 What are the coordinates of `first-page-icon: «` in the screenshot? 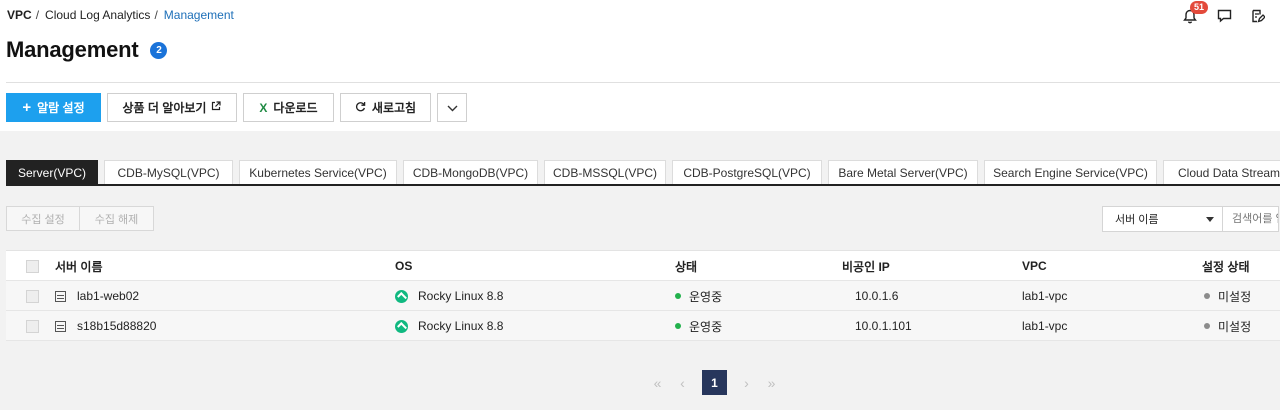 It's located at (657, 382).